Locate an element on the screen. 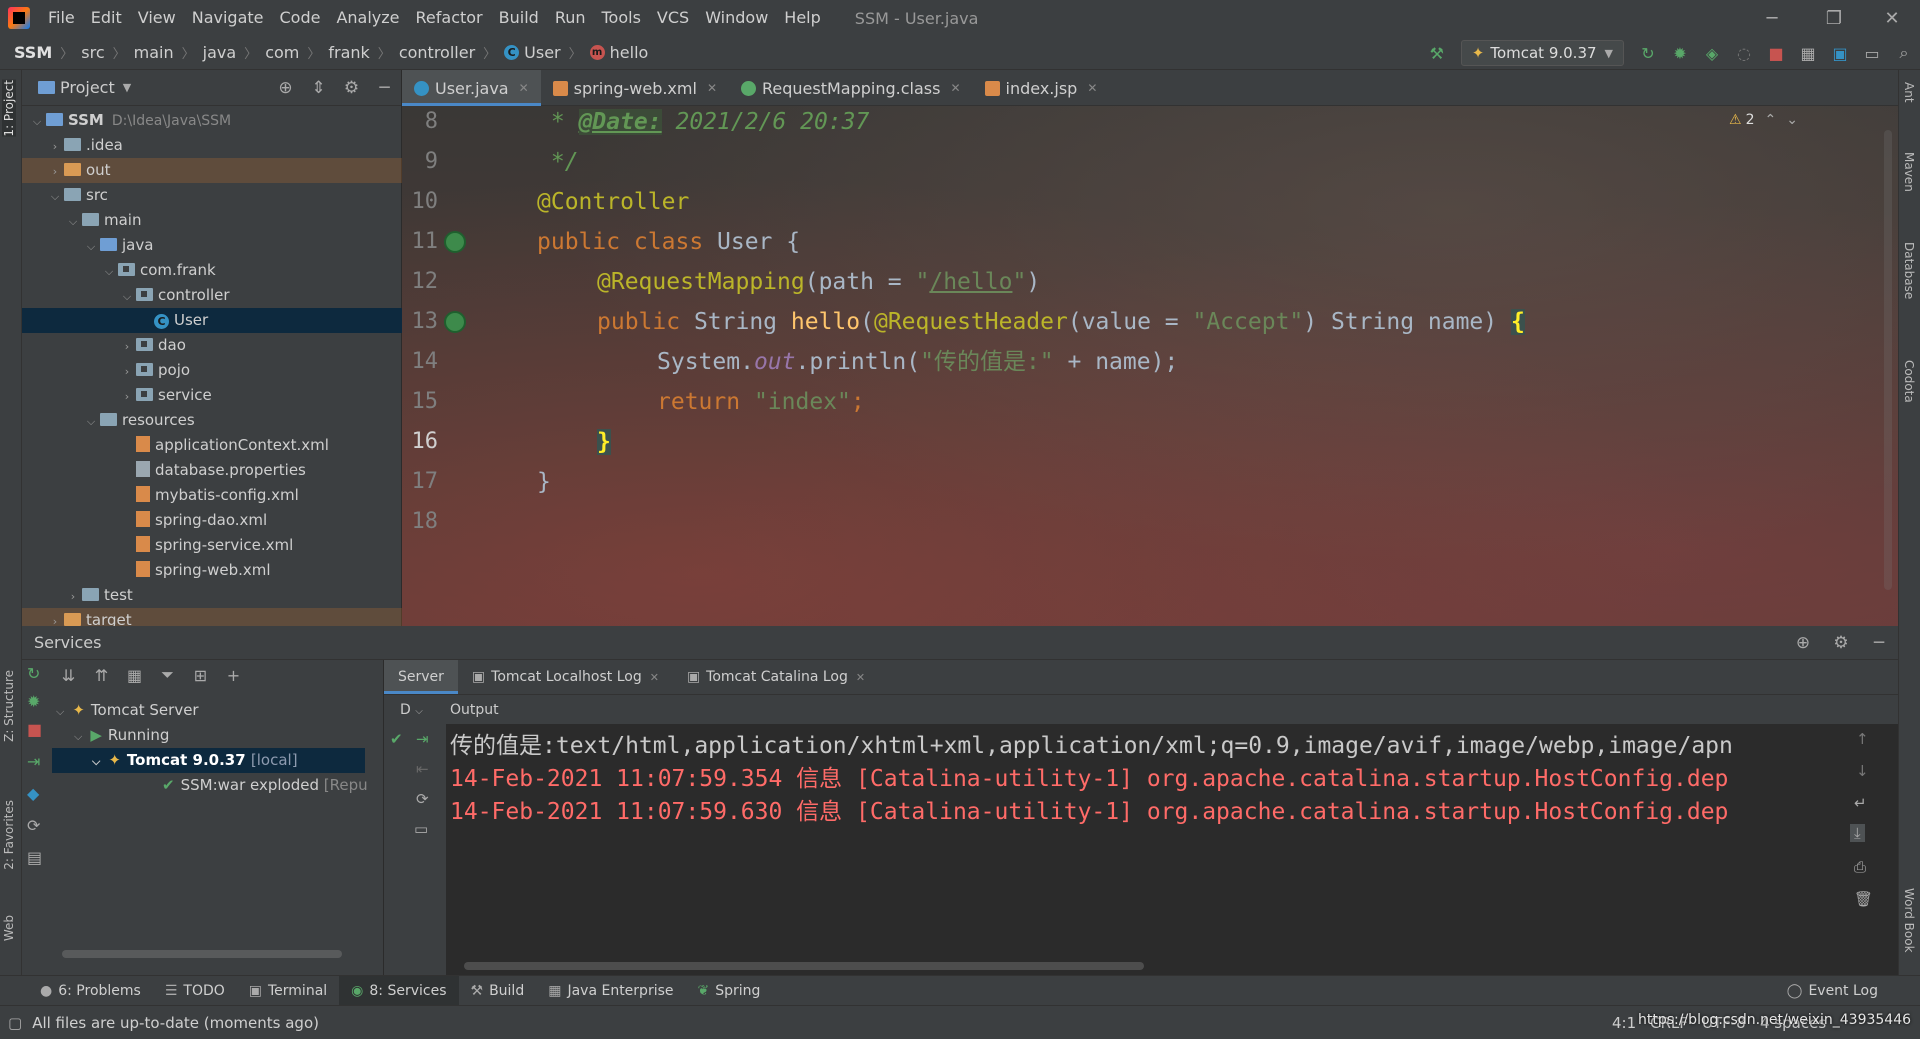 Image resolution: width=1920 pixels, height=1039 pixels. tool-window-web: Web is located at coordinates (9, 928).